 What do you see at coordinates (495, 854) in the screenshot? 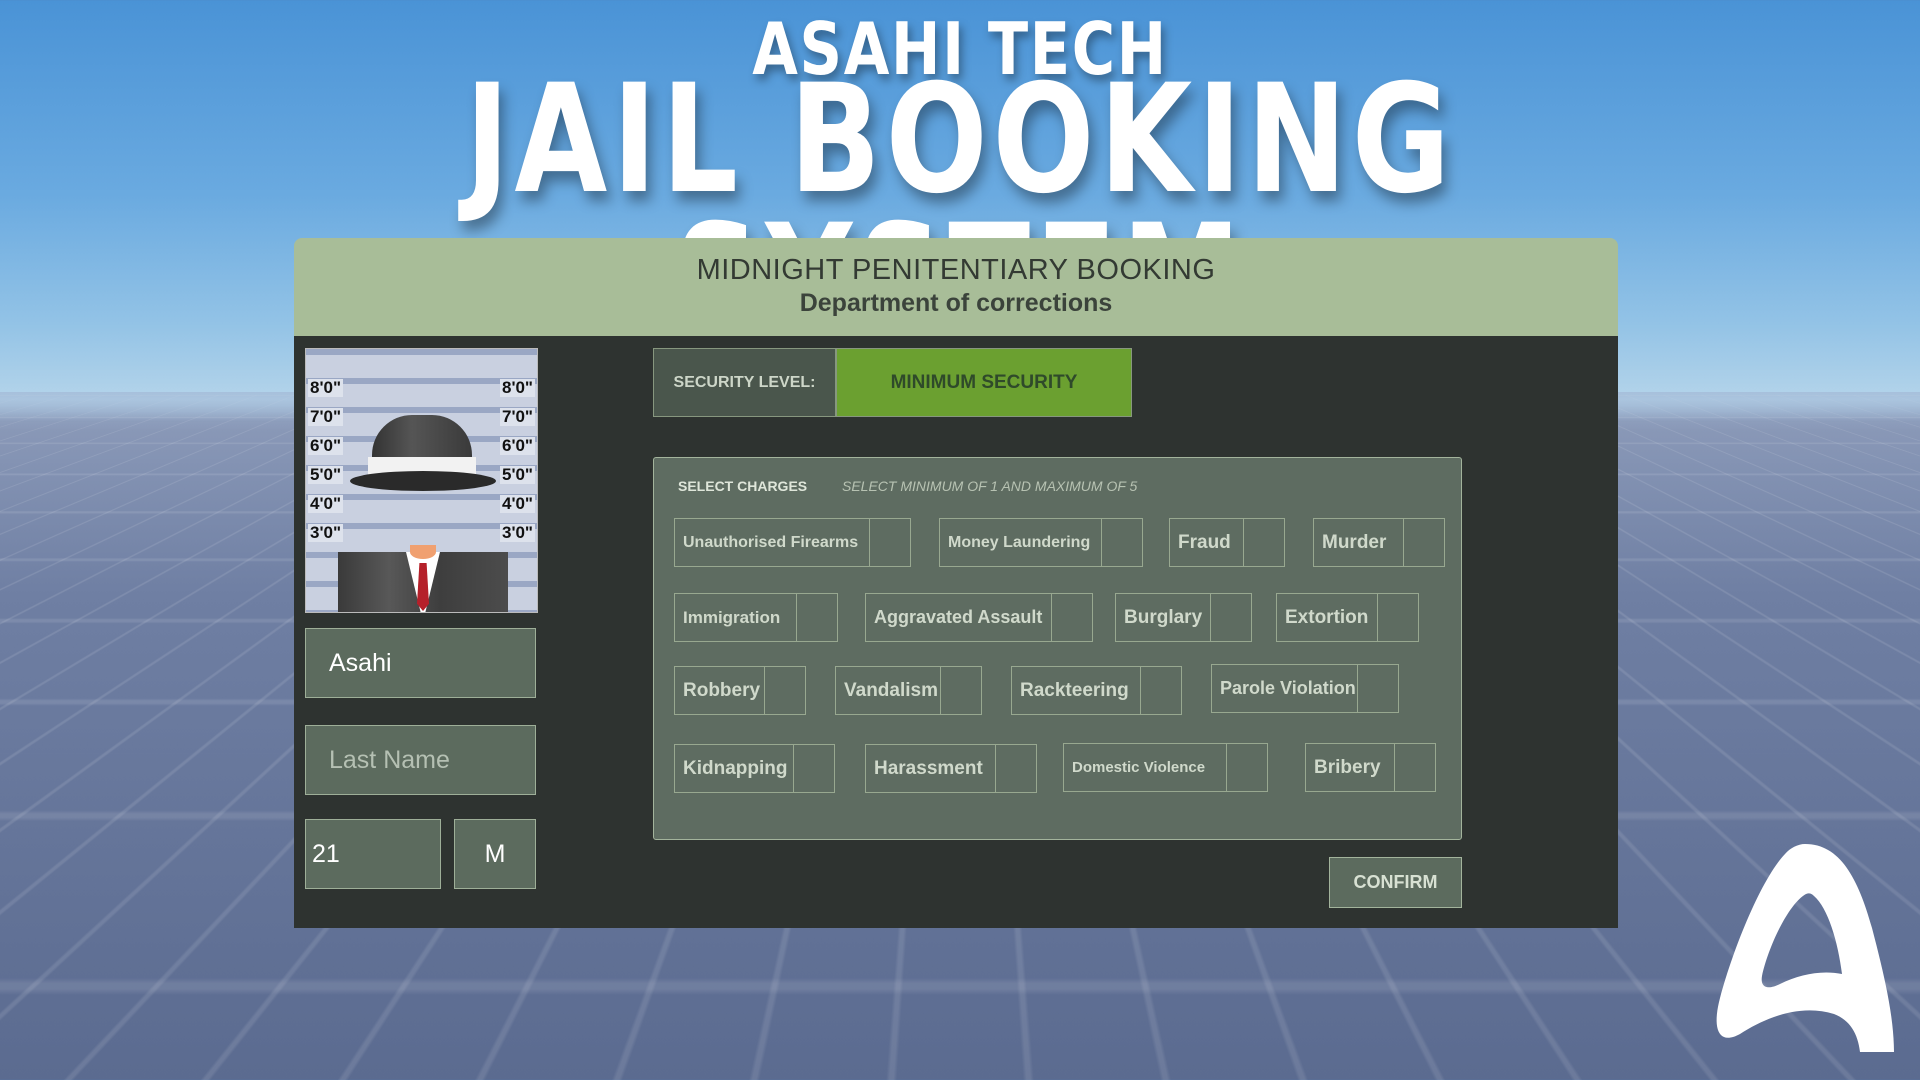
I see `sex-field: M` at bounding box center [495, 854].